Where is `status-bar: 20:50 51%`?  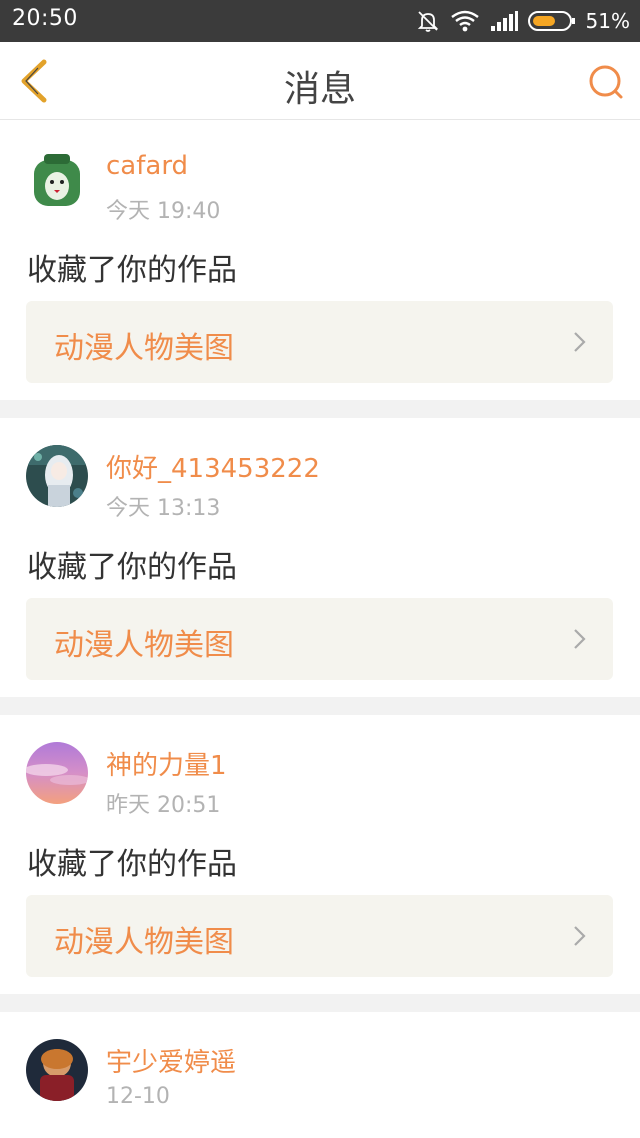 status-bar: 20:50 51% is located at coordinates (320, 21).